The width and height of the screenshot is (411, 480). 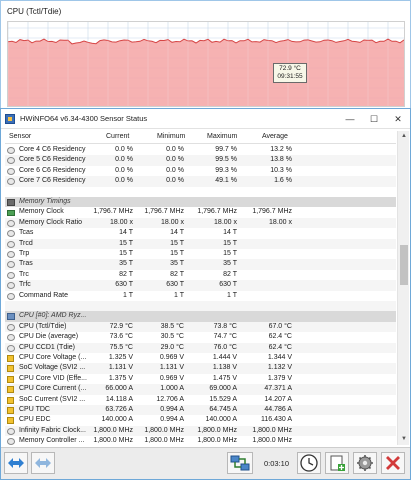 What do you see at coordinates (393, 463) in the screenshot?
I see `close-sensors-button` at bounding box center [393, 463].